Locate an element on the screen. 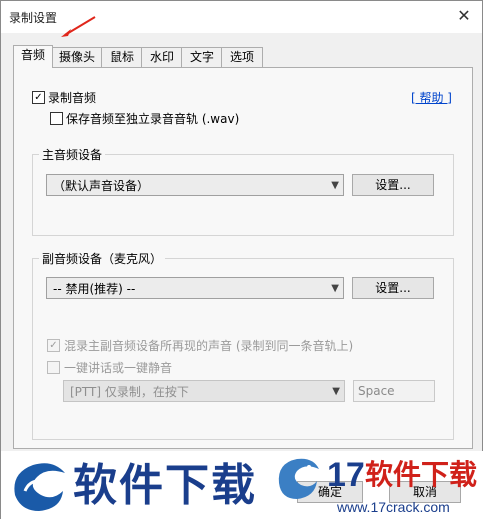 This screenshot has height=520, width=483. ptt-mode-value: [PTT] 仅录制，在按下 is located at coordinates (129, 392).